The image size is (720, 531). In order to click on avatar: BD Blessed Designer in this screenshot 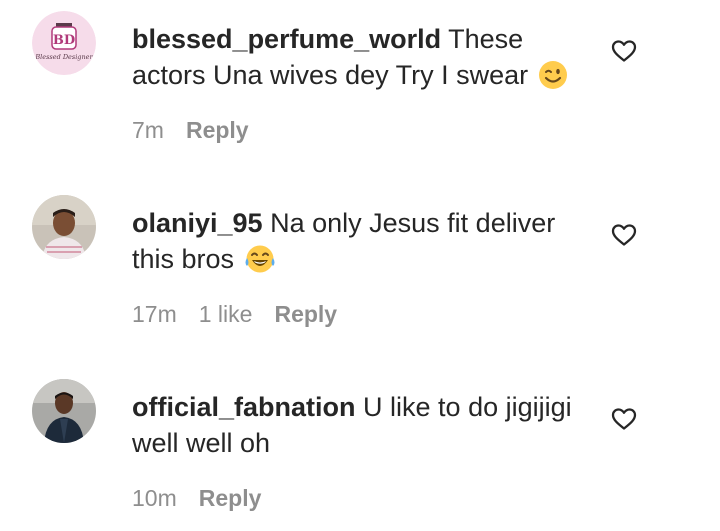, I will do `click(64, 43)`.